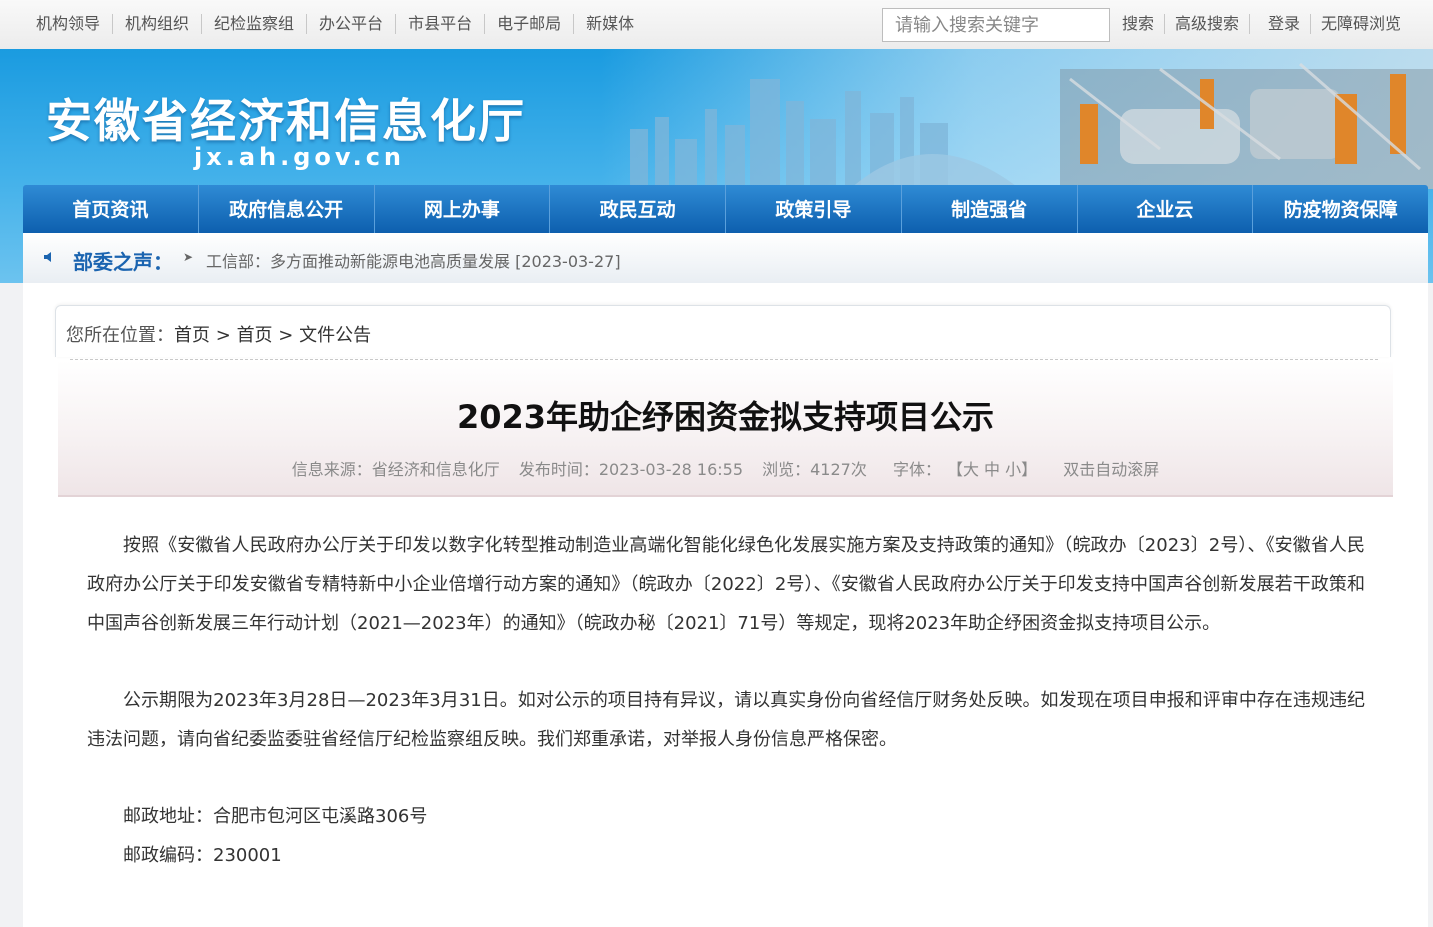 Image resolution: width=1433 pixels, height=927 pixels. What do you see at coordinates (996, 469) in the screenshot?
I see `font-size-options: 【大 中 小】` at bounding box center [996, 469].